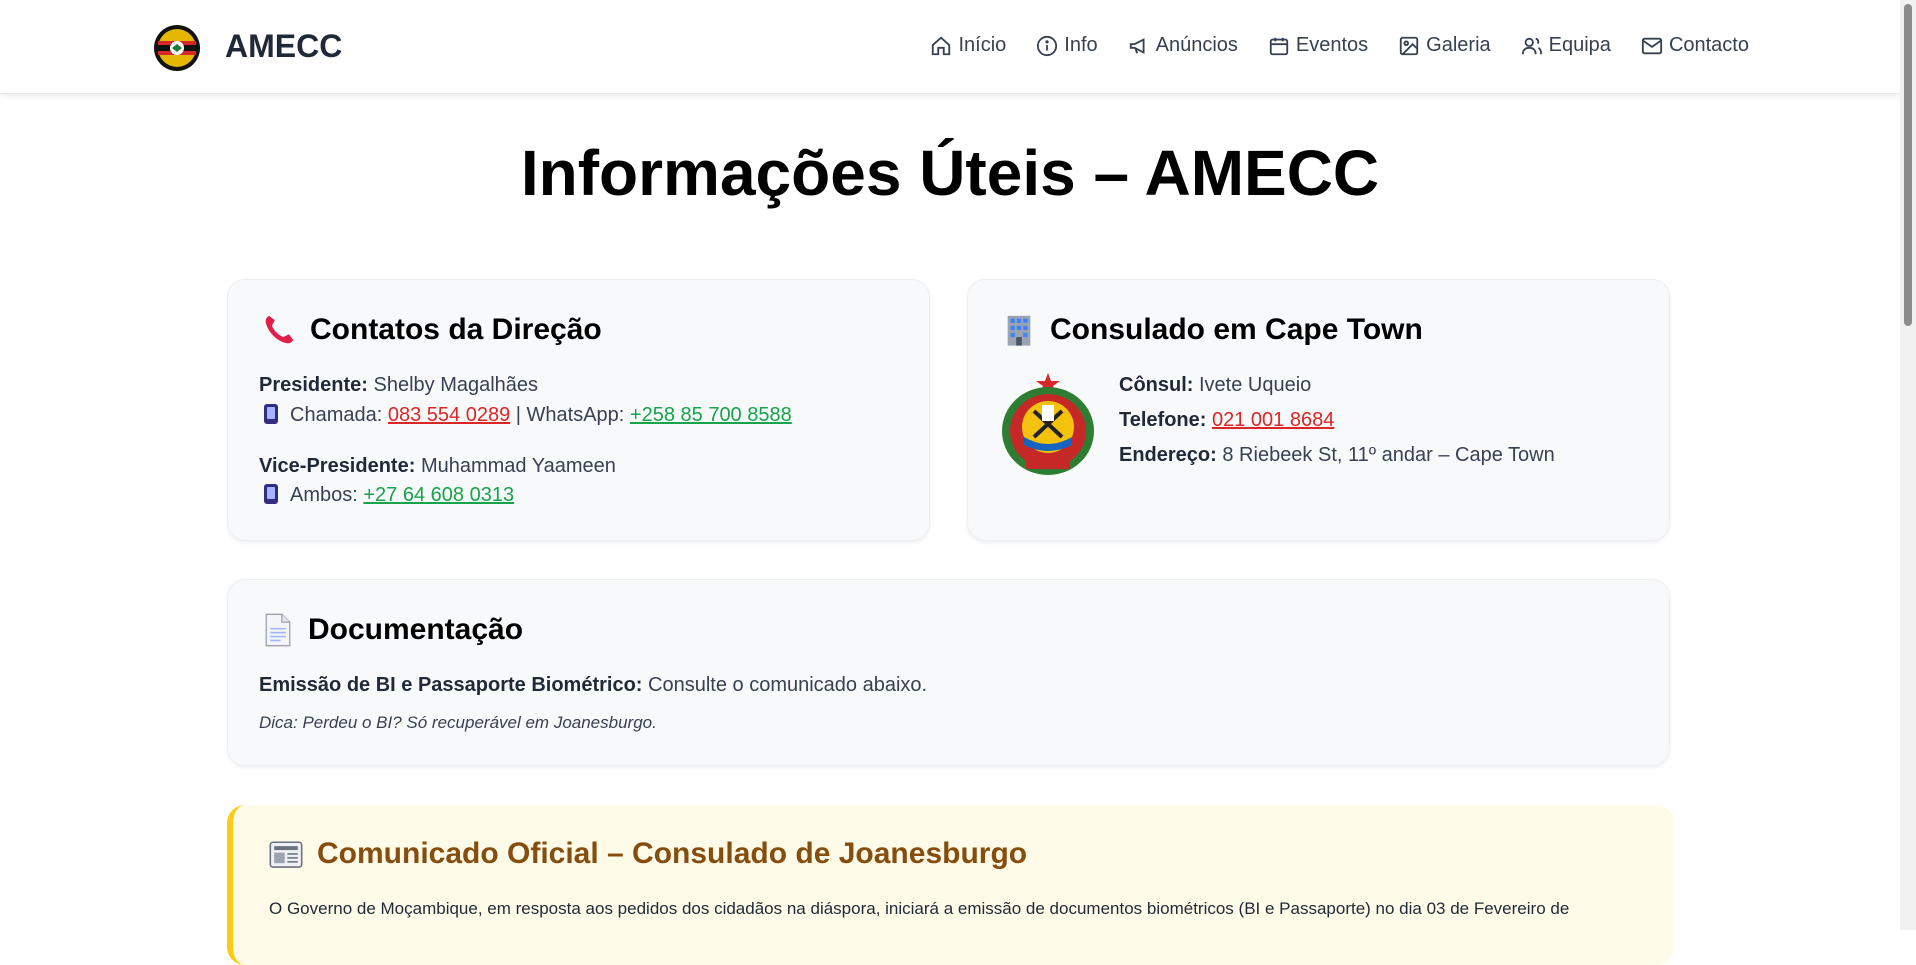 The height and width of the screenshot is (965, 1916). What do you see at coordinates (278, 630) in the screenshot?
I see `document-icon` at bounding box center [278, 630].